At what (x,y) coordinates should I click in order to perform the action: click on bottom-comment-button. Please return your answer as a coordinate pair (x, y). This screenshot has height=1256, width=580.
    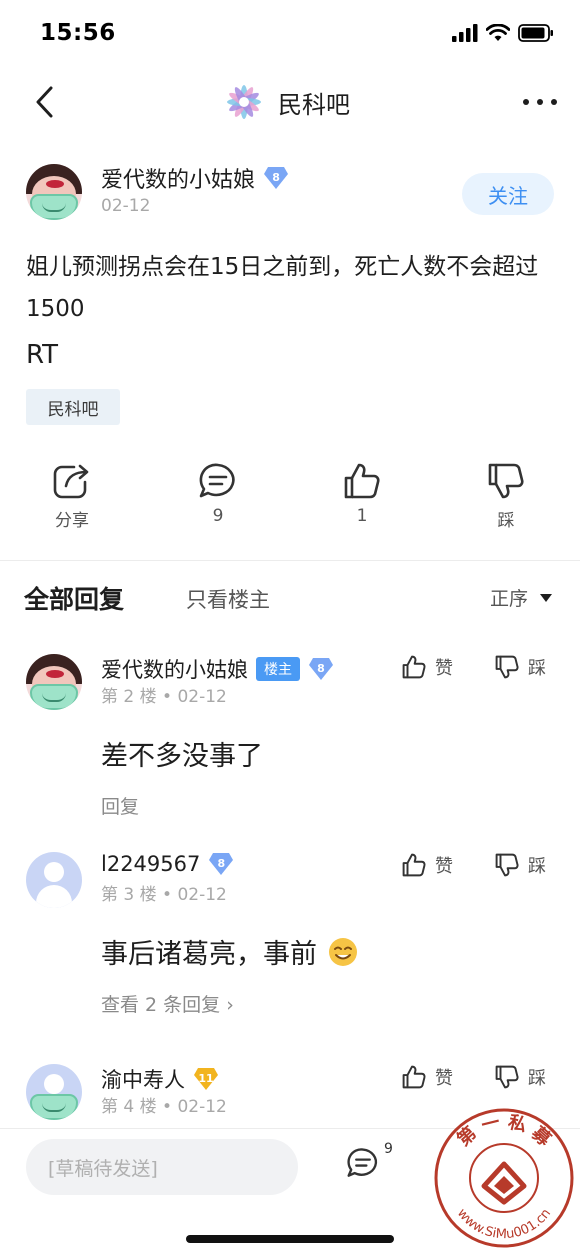
    Looking at the image, I should click on (366, 1167).